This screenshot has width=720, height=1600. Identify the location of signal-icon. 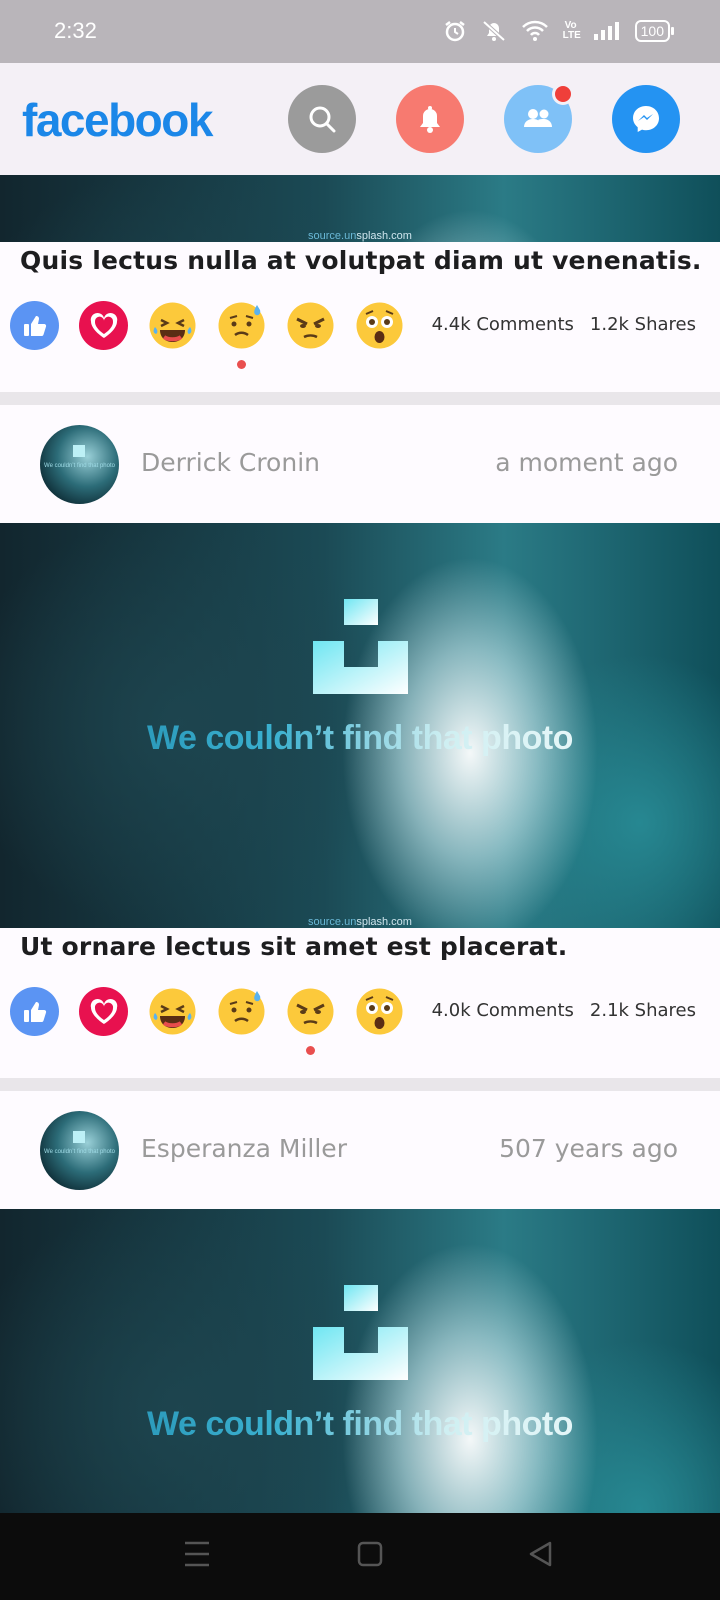
(606, 31).